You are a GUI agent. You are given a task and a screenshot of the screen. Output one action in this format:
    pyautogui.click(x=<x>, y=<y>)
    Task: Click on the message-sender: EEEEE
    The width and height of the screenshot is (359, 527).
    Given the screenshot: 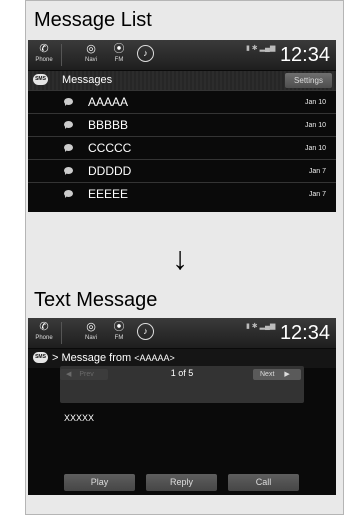 What is the action you would take?
    pyautogui.click(x=108, y=194)
    